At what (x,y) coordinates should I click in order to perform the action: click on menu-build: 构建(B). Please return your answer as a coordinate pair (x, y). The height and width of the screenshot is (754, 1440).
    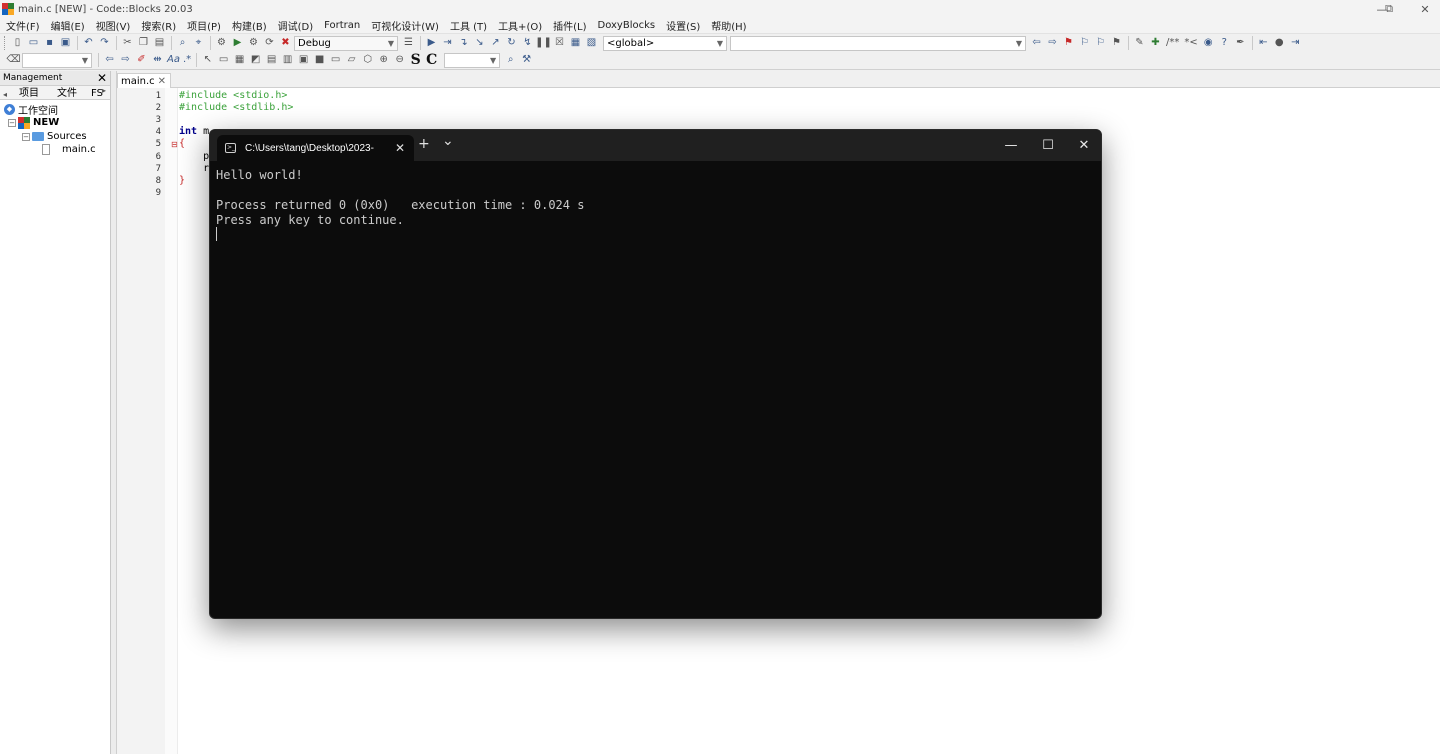
    Looking at the image, I should click on (249, 25).